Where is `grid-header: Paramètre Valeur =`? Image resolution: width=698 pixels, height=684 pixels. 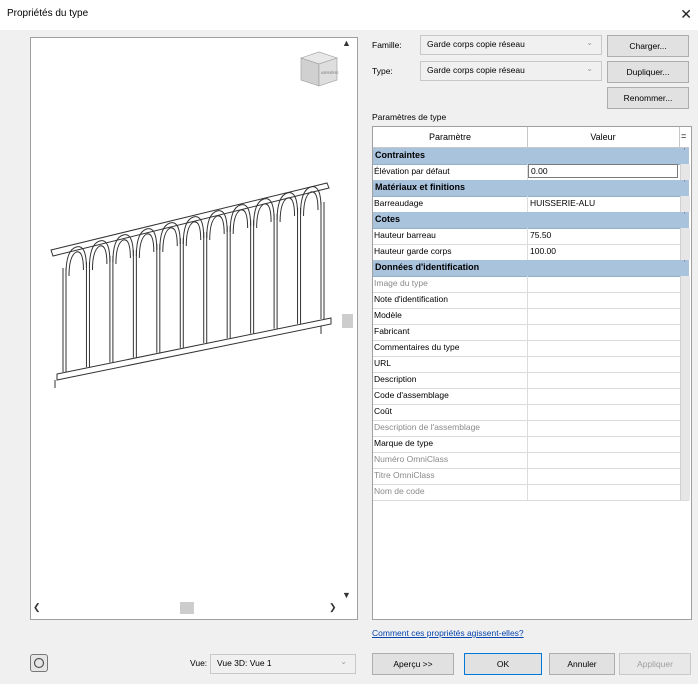
grid-header: Paramètre Valeur = is located at coordinates (531, 137).